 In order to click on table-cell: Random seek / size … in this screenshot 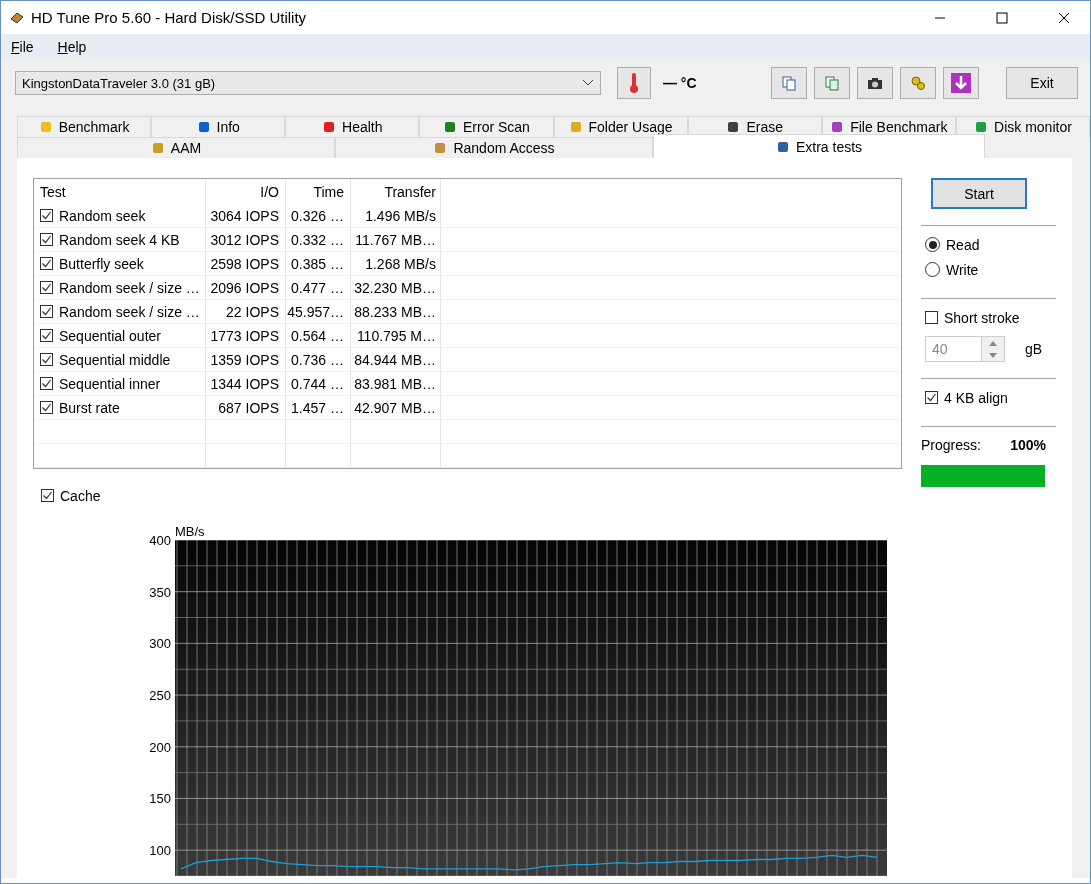, I will do `click(129, 311)`.